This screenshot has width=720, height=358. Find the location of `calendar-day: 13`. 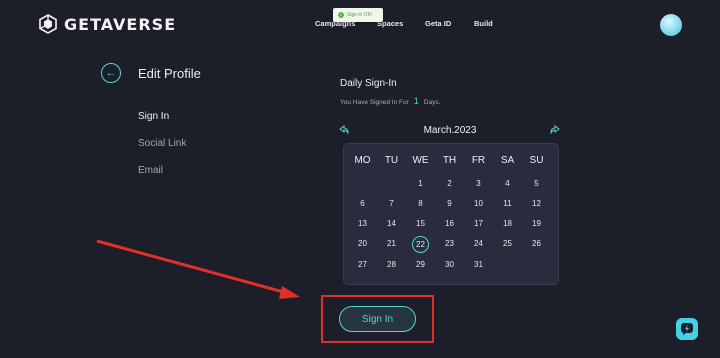

calendar-day: 13 is located at coordinates (362, 224).